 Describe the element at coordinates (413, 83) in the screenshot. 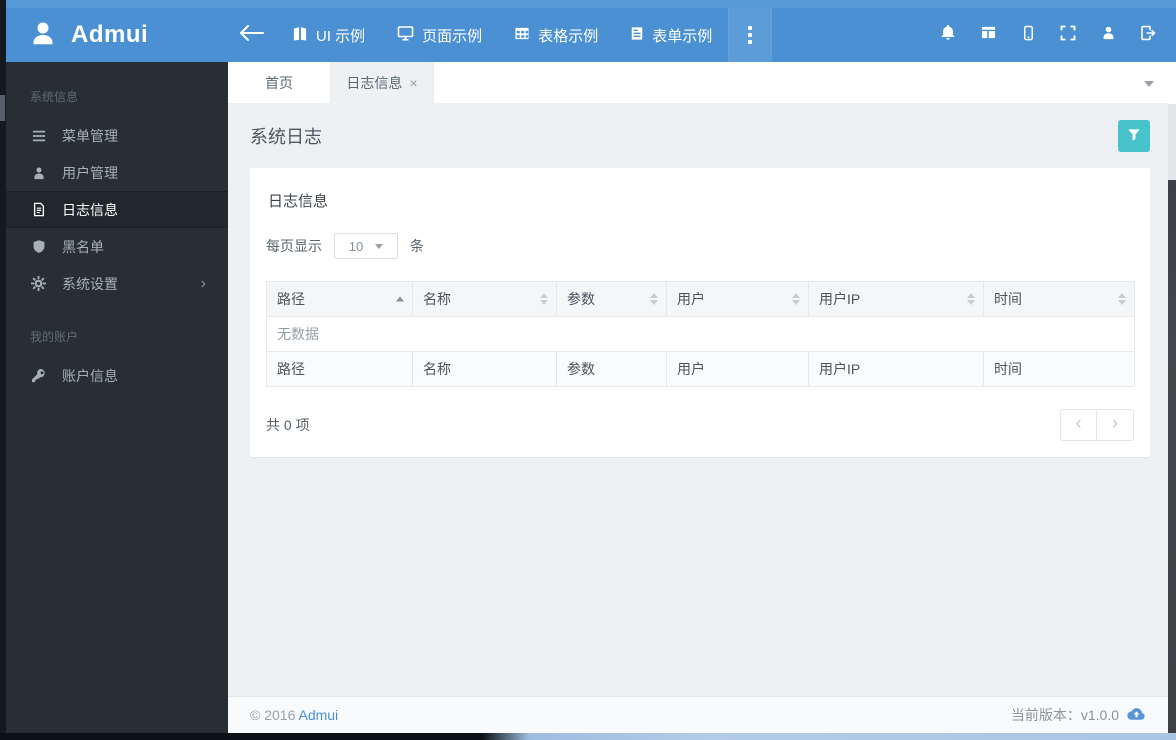

I see `close-icon: ×` at that location.